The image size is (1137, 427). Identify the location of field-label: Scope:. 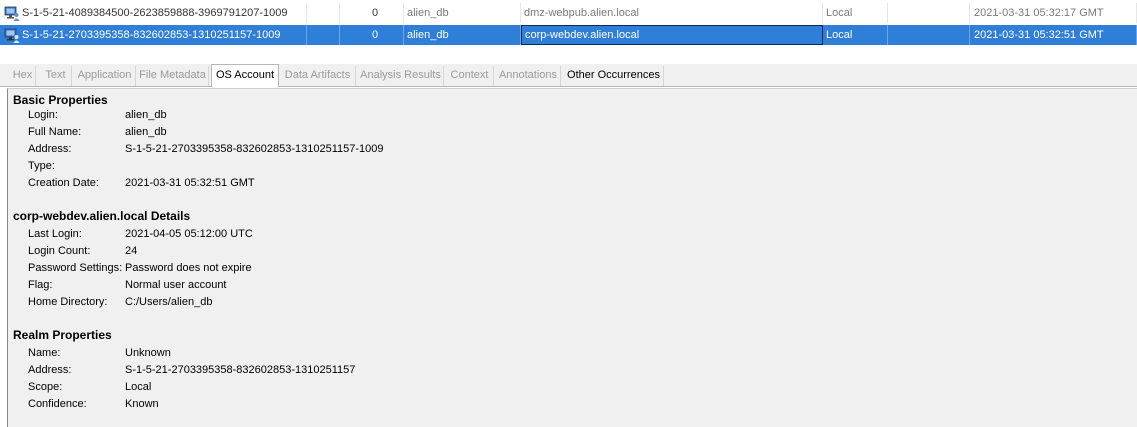
(45, 387).